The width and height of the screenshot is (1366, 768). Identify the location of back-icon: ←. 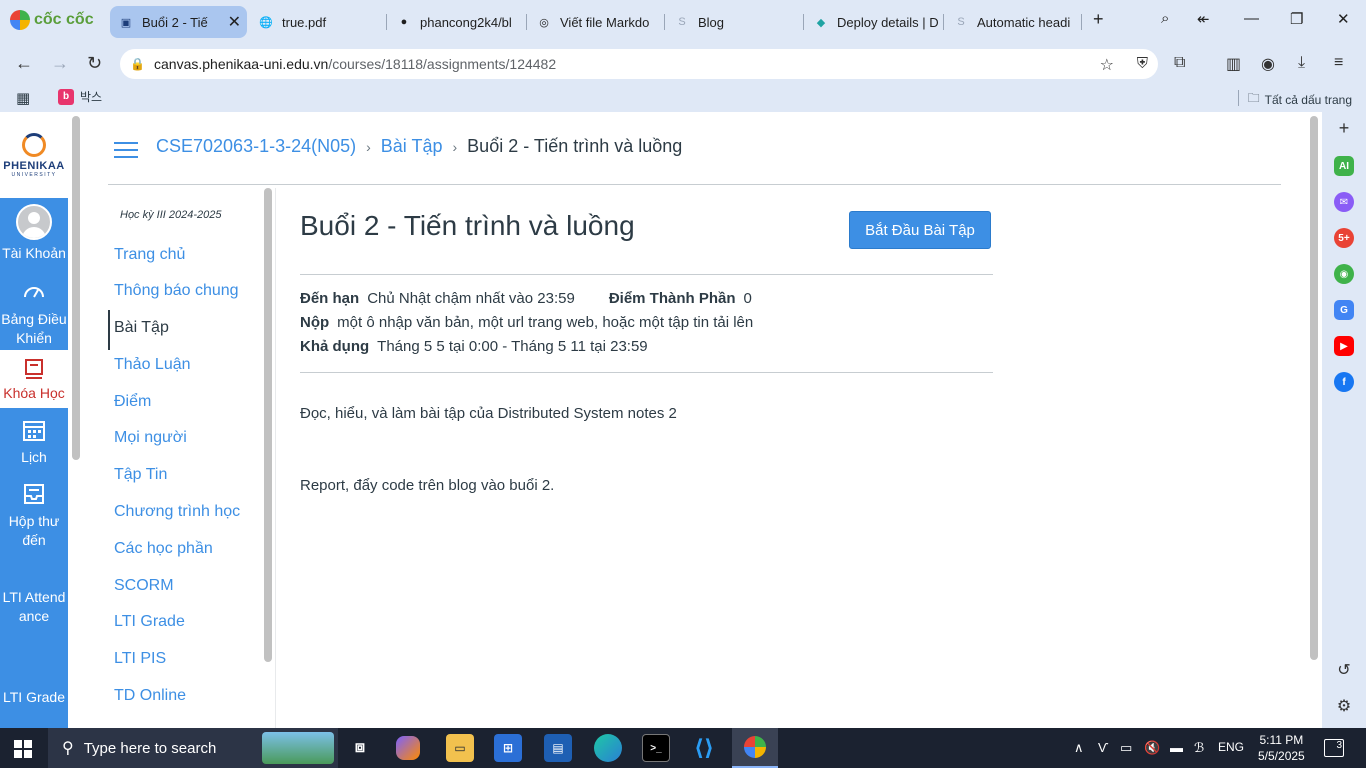
(24, 63).